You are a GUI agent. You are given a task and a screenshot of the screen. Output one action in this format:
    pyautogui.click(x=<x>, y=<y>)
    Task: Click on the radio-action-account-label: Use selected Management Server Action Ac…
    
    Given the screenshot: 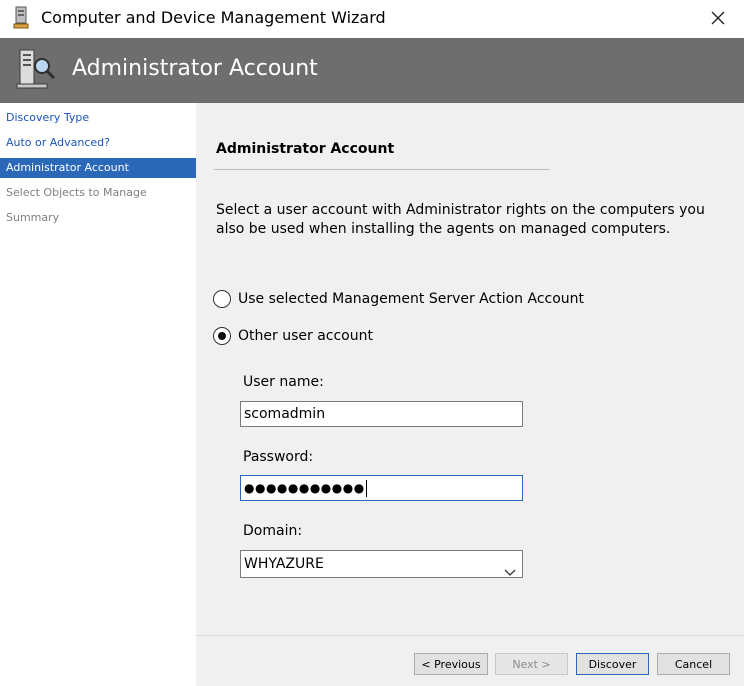 What is the action you would take?
    pyautogui.click(x=411, y=299)
    